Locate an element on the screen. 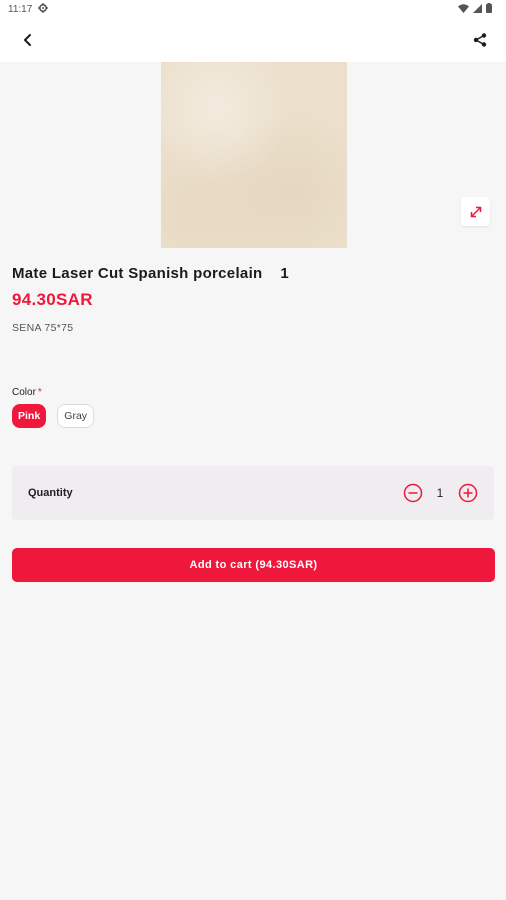 The height and width of the screenshot is (900, 506). signal-icon is located at coordinates (477, 9).